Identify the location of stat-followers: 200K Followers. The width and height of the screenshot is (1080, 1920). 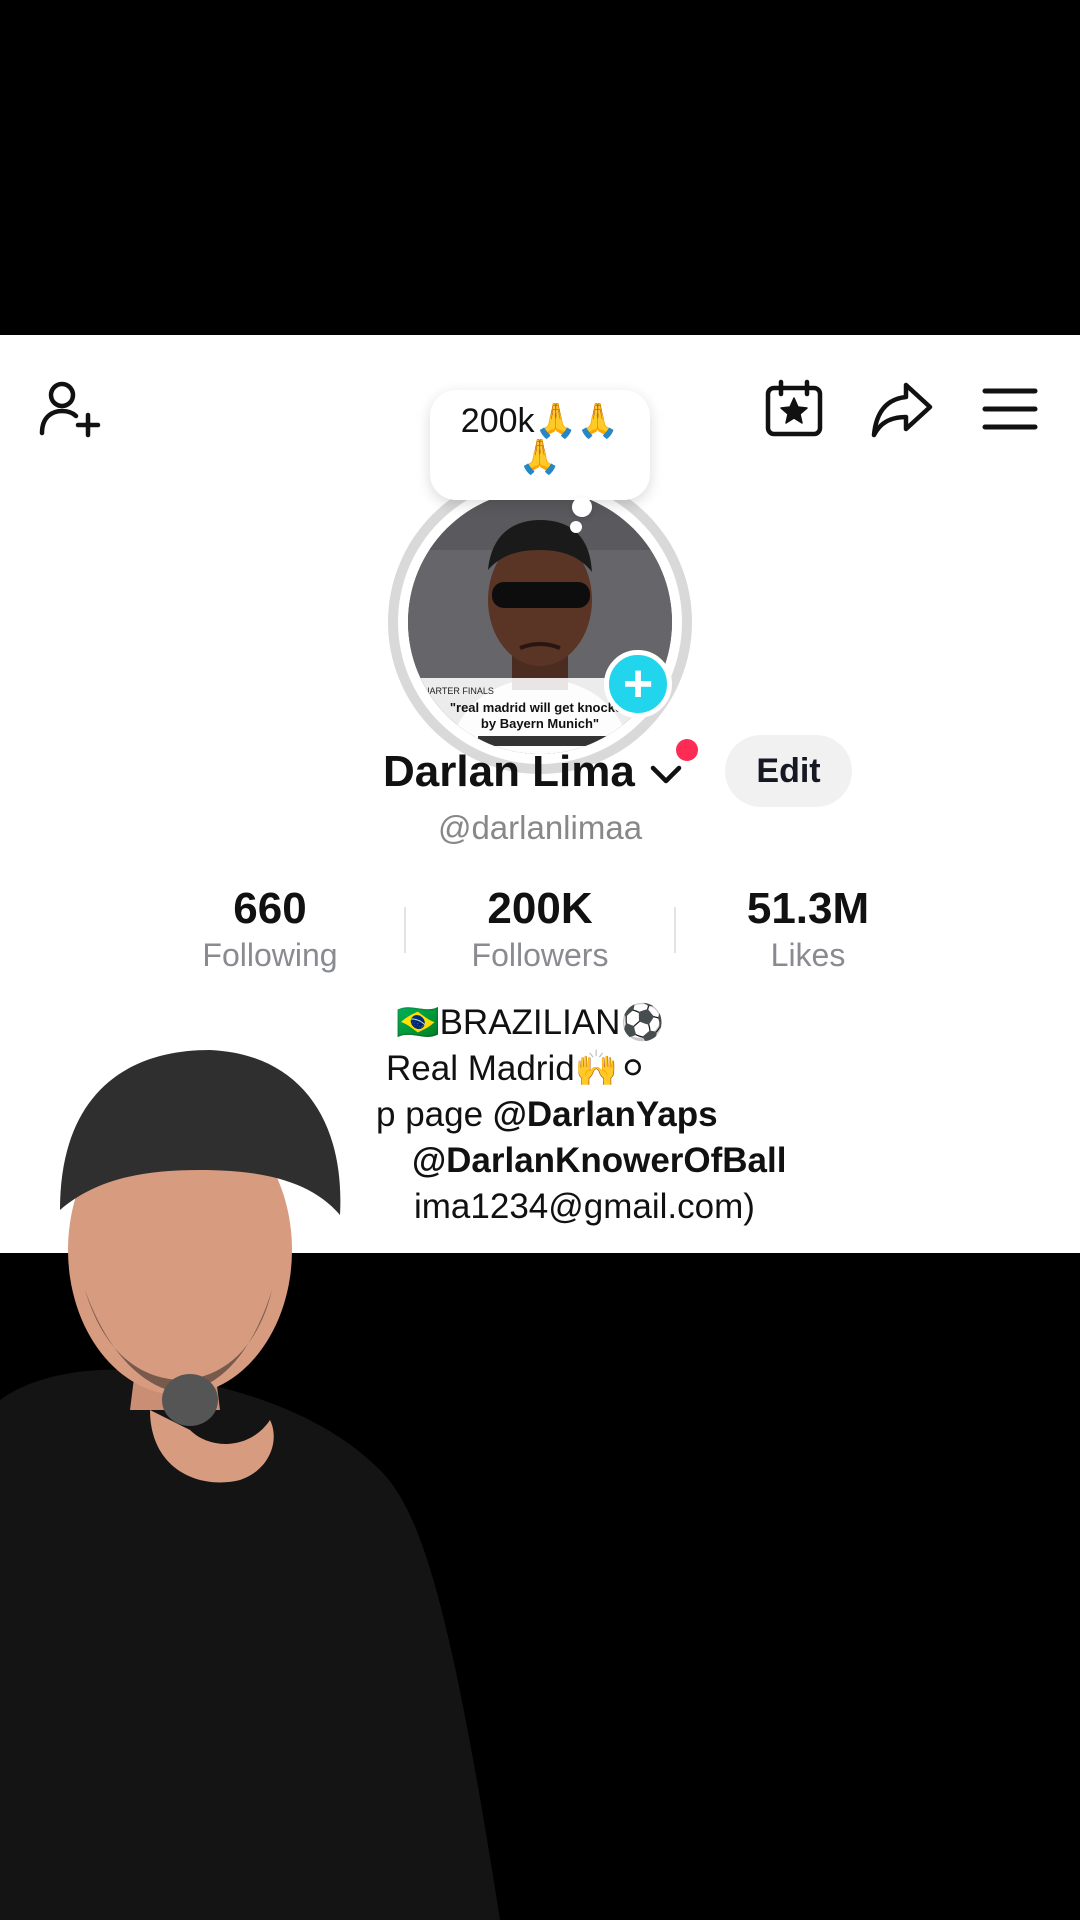
(540, 929).